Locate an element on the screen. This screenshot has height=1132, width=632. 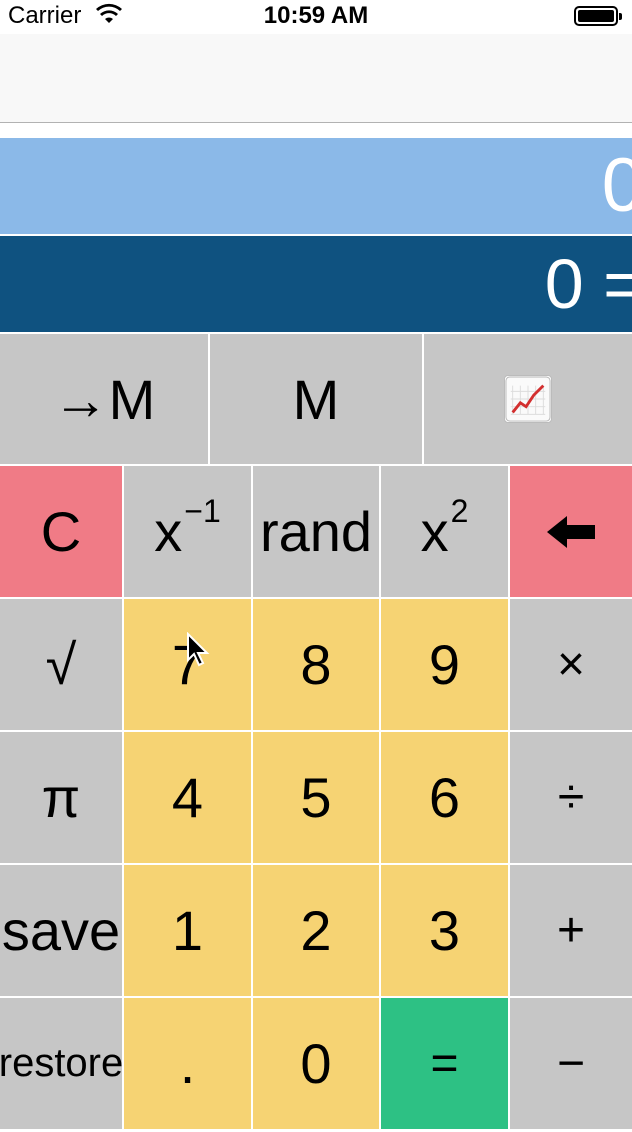
digit-2-label: 2 is located at coordinates (316, 930).